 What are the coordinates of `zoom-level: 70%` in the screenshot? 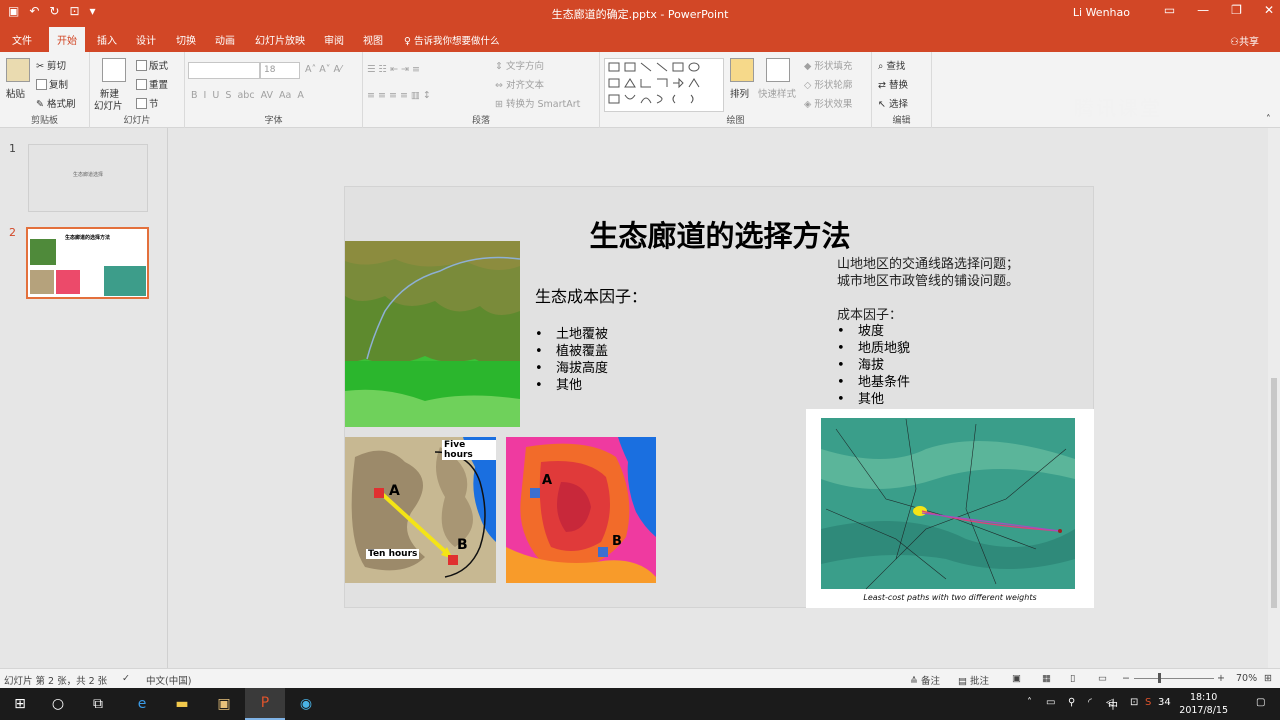 It's located at (1246, 678).